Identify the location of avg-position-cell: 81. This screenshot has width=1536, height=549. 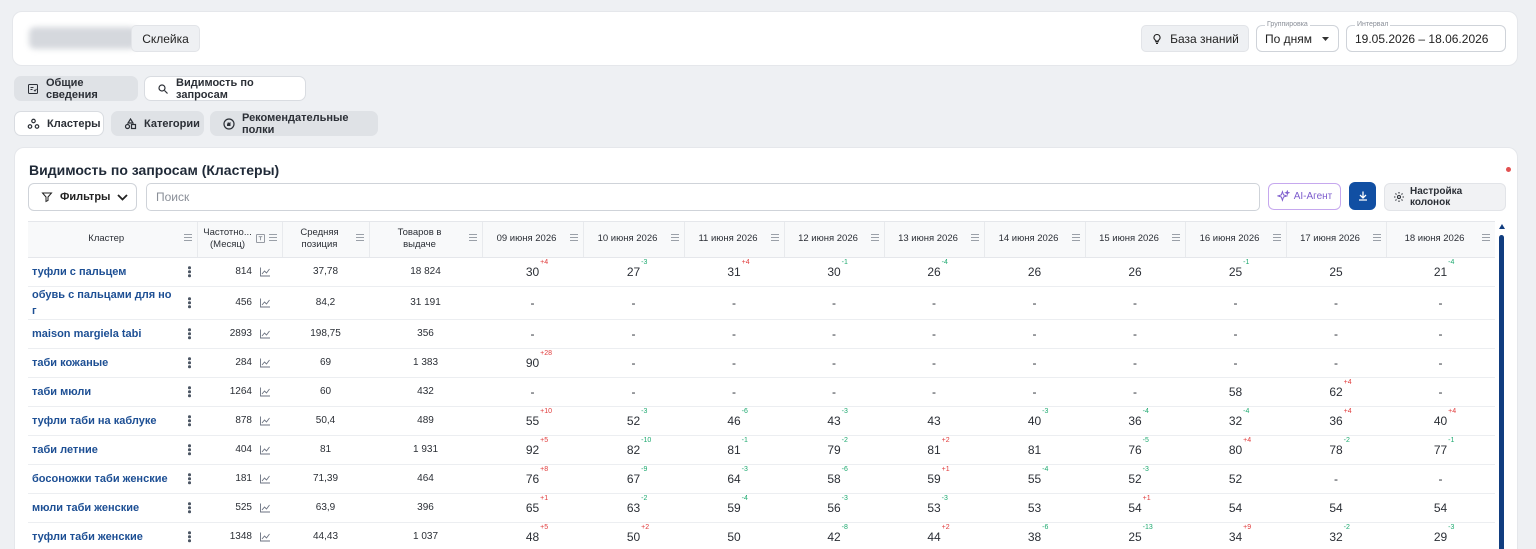
(325, 450).